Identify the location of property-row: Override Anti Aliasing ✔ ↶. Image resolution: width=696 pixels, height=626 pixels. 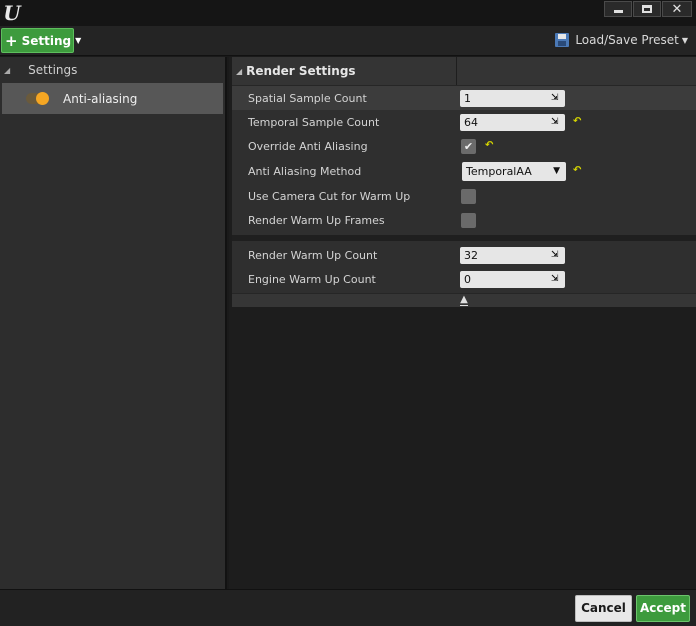
(464, 146).